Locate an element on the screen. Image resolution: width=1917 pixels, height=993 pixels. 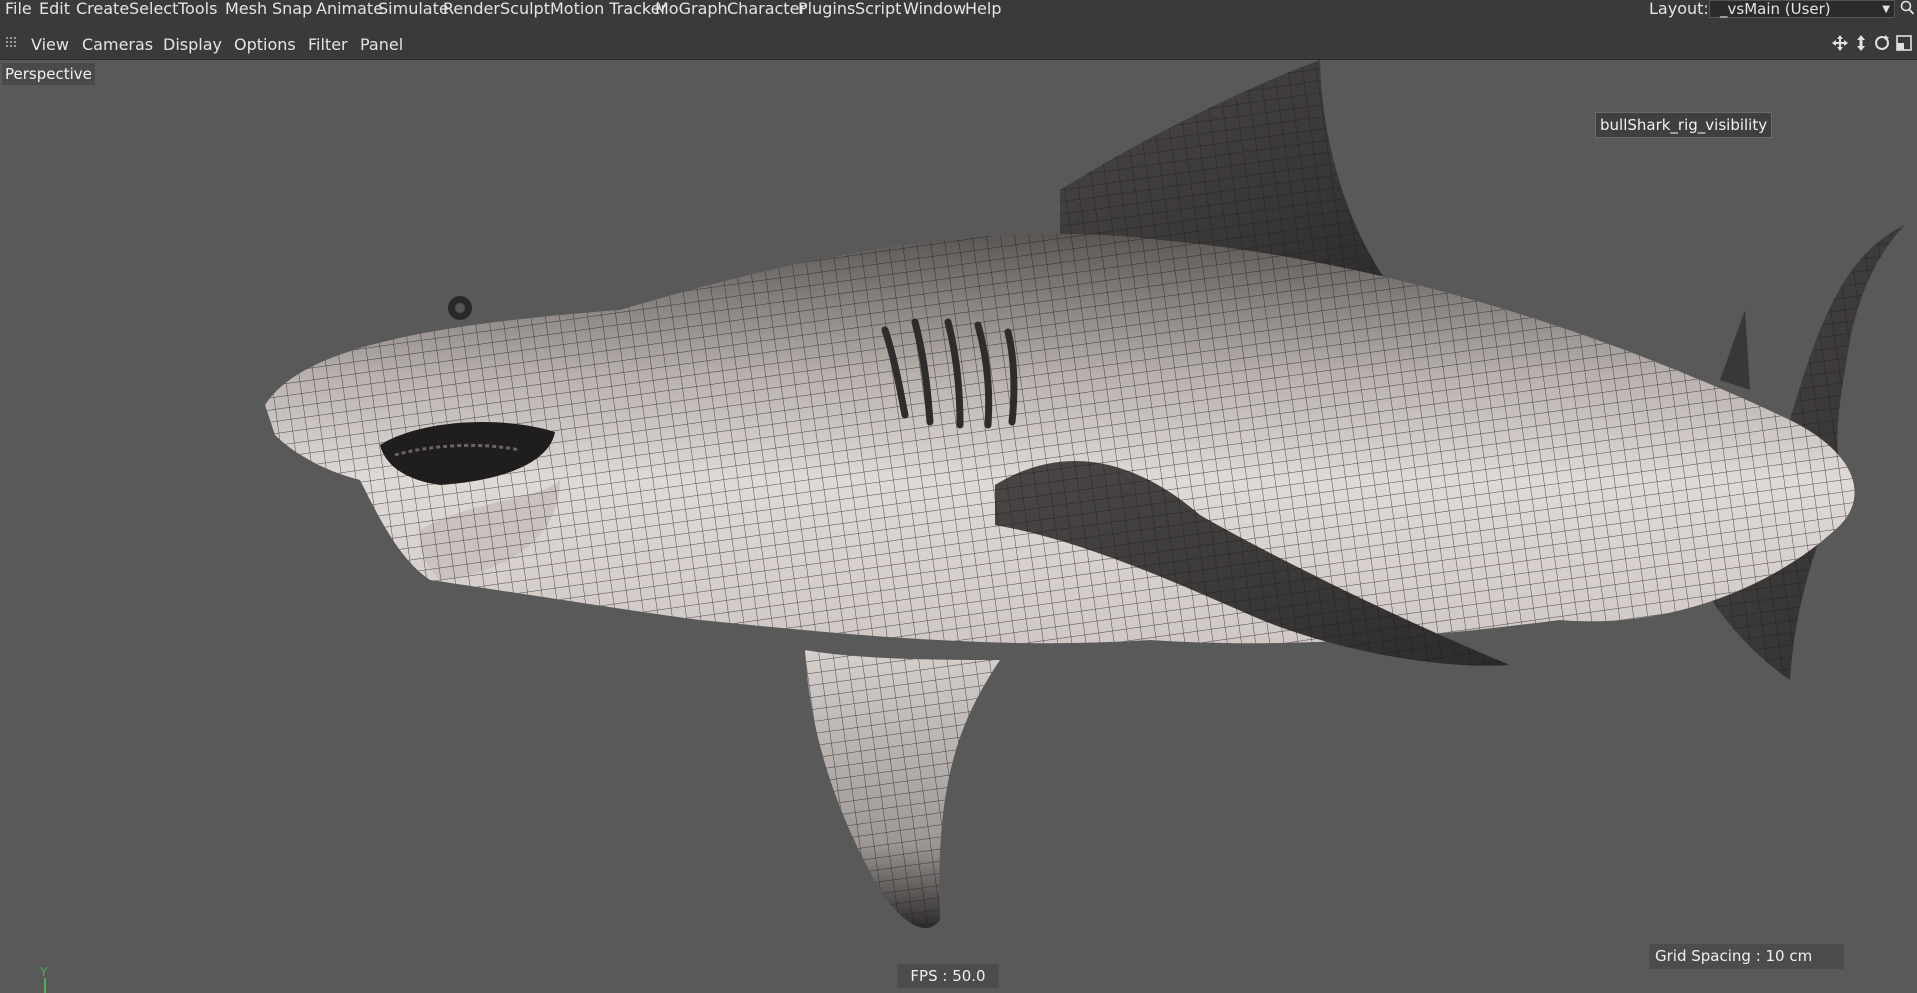
menu-select: Select is located at coordinates (153, 10).